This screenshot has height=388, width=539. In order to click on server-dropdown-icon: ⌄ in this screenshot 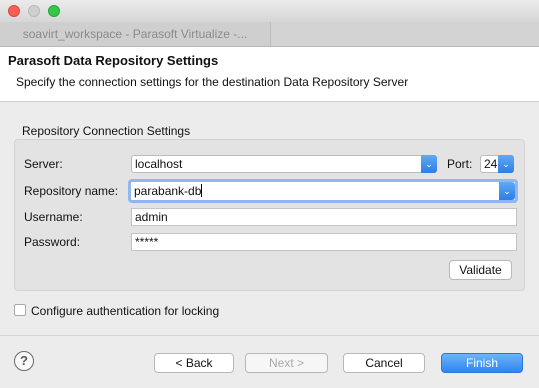, I will do `click(429, 164)`.